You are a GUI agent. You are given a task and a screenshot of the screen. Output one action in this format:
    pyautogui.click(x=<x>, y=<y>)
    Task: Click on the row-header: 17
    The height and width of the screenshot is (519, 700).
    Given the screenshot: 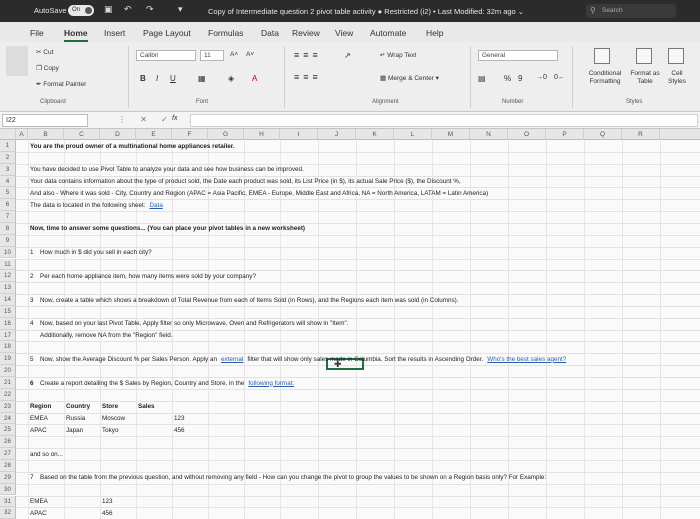 What is the action you would take?
    pyautogui.click(x=8, y=335)
    